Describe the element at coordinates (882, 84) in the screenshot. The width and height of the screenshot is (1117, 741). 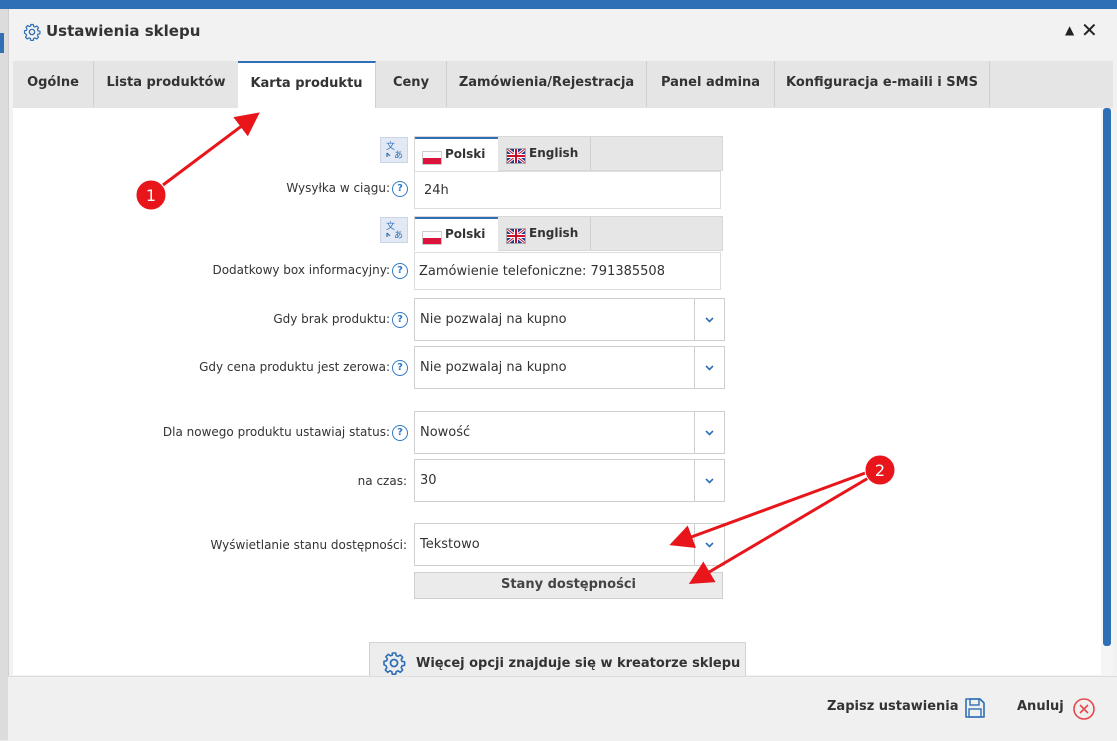
I see `tab-email-sms-config: Konfiguracja e-maili i SMS` at that location.